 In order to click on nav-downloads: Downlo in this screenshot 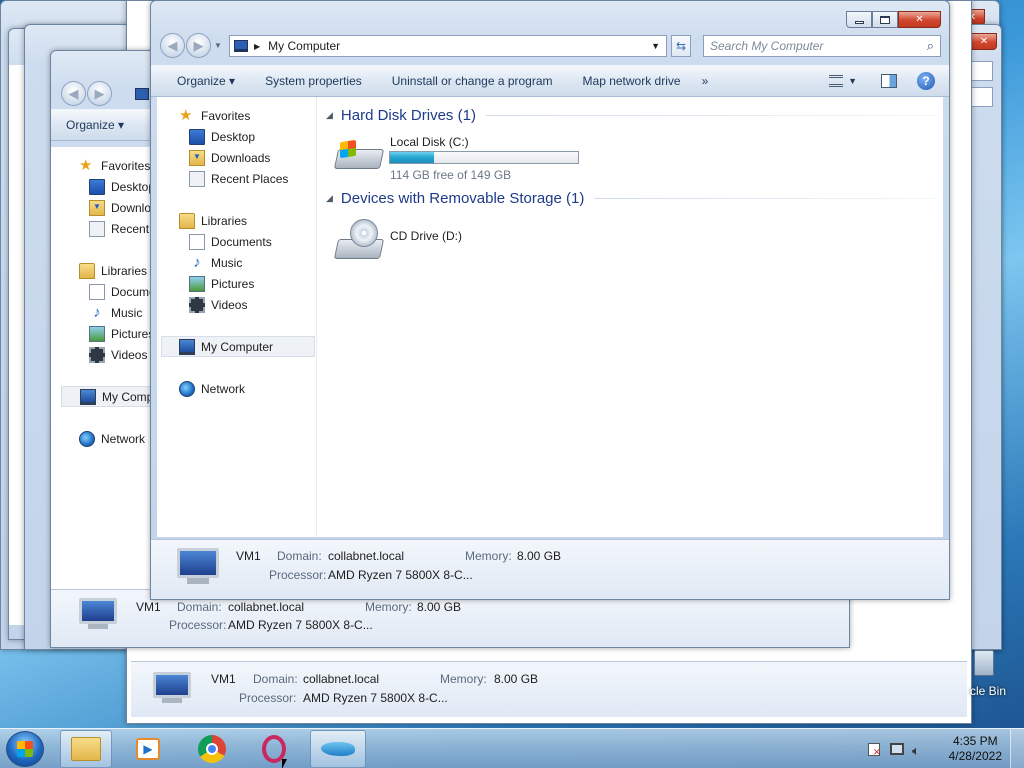, I will do `click(120, 207)`.